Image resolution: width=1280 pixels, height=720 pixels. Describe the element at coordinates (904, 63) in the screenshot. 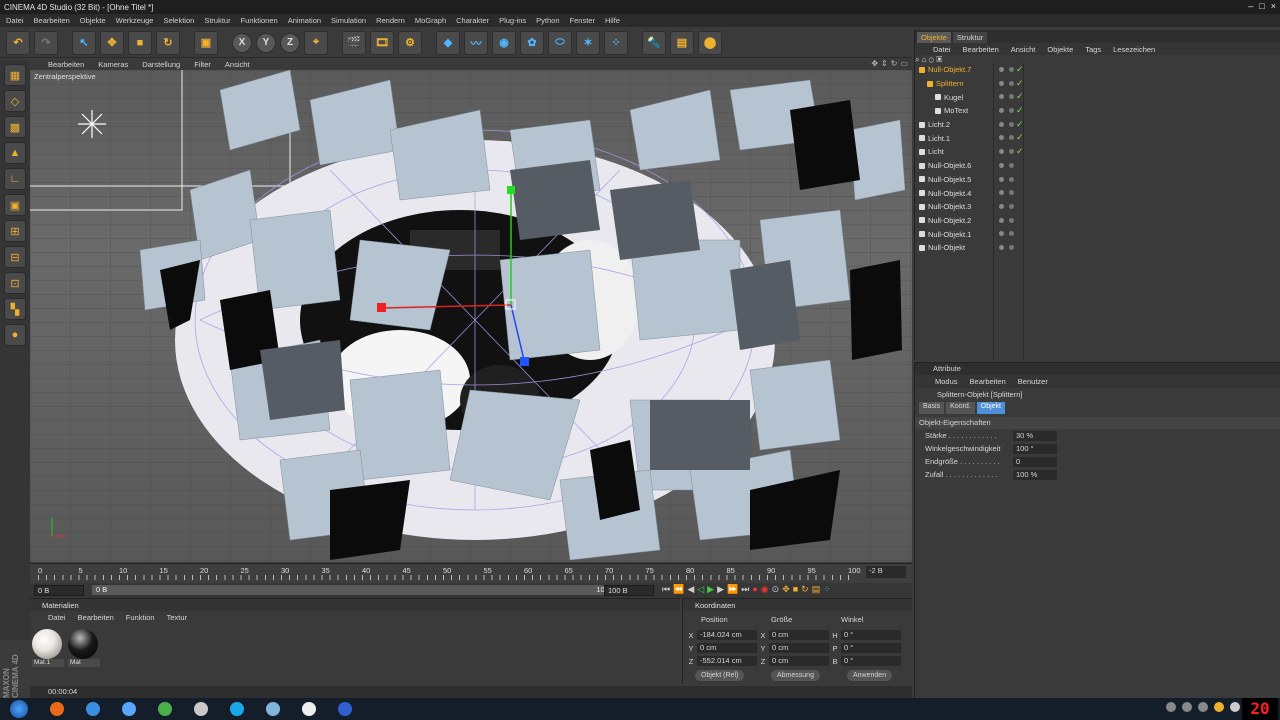

I see `maximize-view-icon: ▭` at that location.